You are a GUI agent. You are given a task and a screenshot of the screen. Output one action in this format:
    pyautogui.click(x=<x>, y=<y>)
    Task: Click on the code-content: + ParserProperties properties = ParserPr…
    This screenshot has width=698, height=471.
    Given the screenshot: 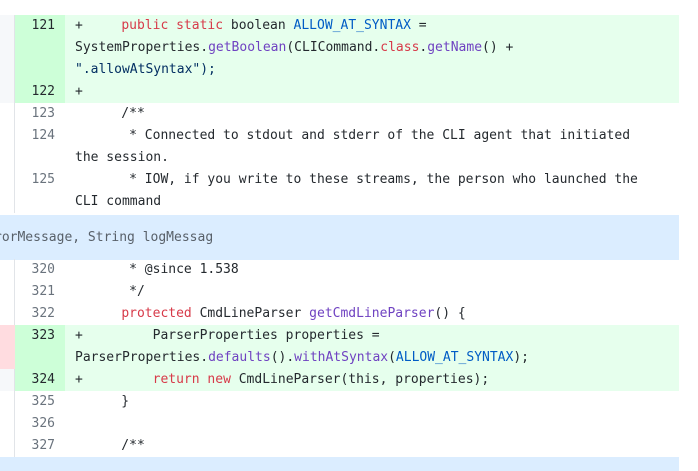 What is the action you would take?
    pyautogui.click(x=372, y=347)
    